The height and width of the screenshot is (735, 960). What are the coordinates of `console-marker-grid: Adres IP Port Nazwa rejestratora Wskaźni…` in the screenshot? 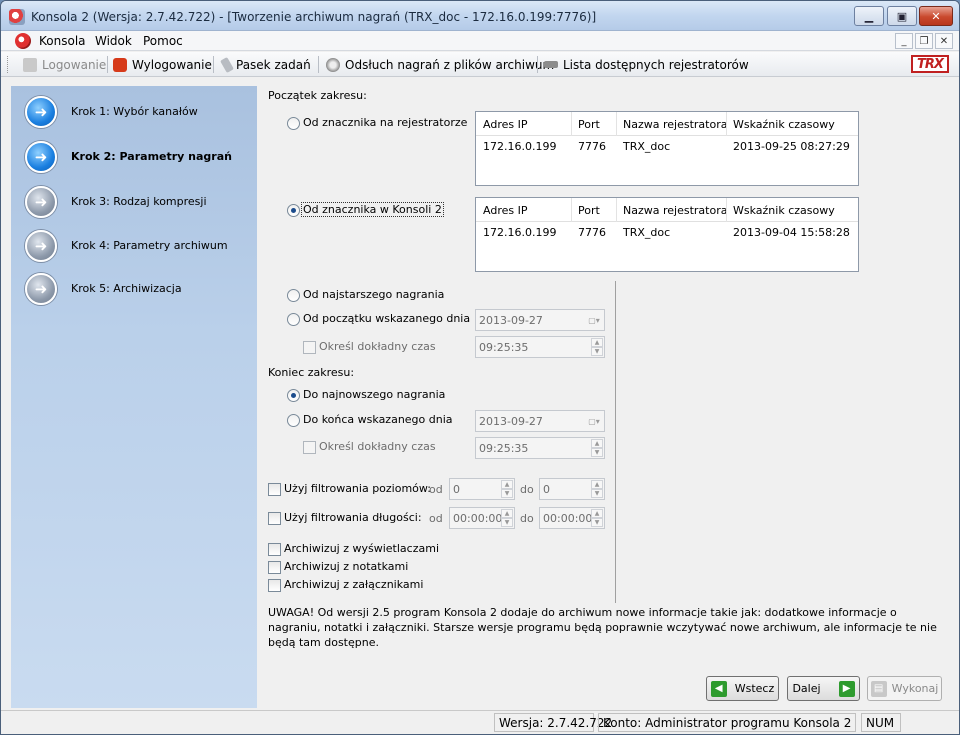 It's located at (667, 234).